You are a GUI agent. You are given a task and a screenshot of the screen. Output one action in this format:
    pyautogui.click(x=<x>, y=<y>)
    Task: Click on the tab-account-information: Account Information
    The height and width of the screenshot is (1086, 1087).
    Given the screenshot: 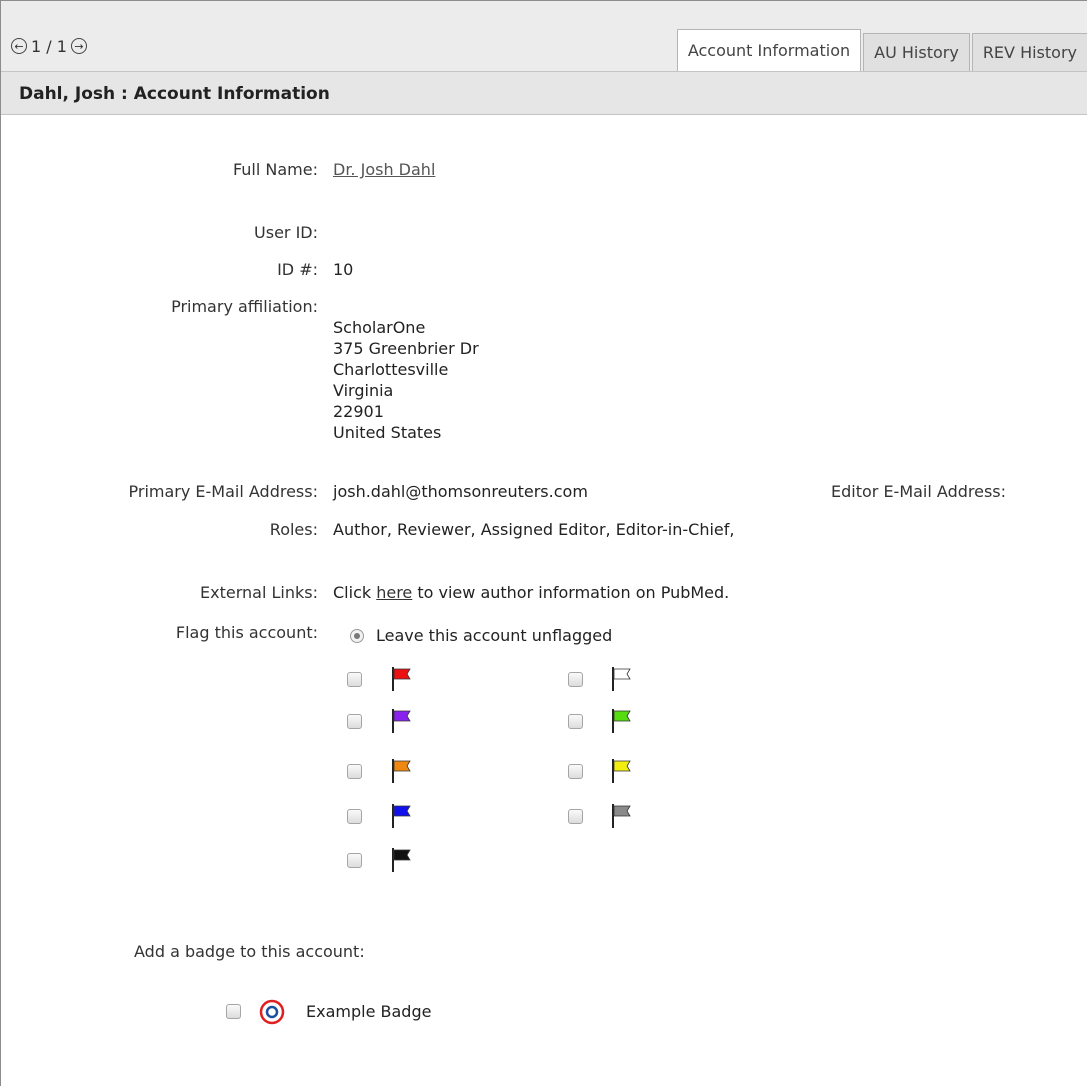 What is the action you would take?
    pyautogui.click(x=769, y=50)
    